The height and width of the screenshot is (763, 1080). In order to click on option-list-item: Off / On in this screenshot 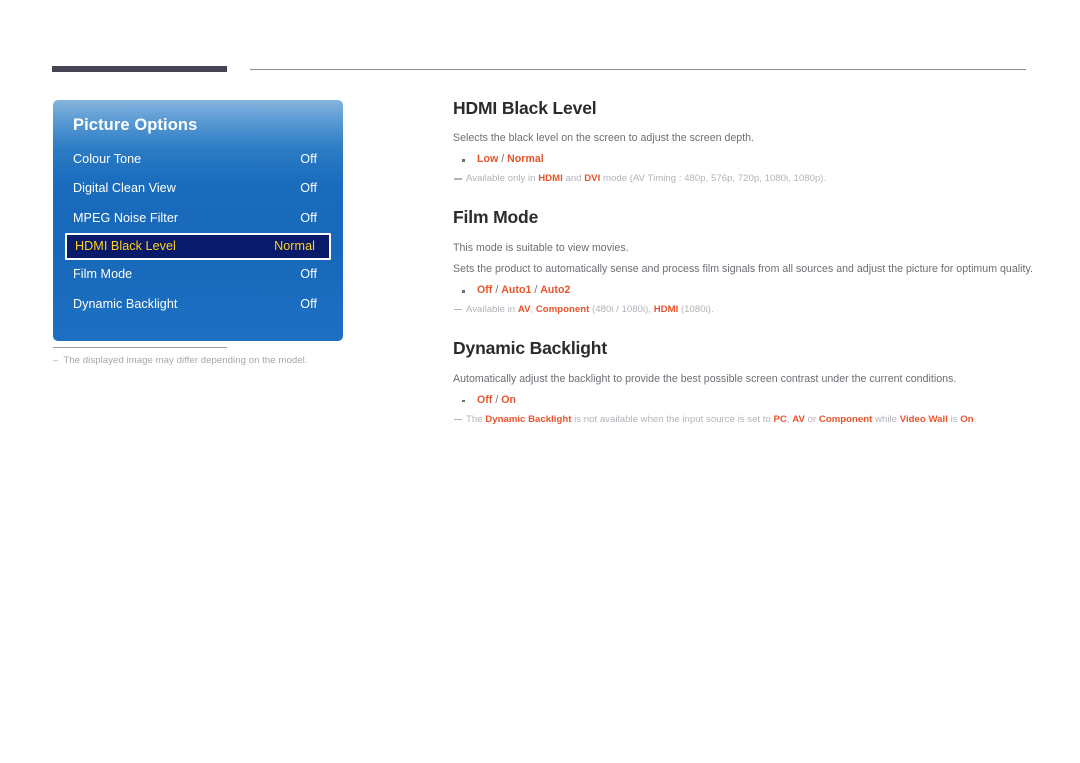, I will do `click(743, 401)`.